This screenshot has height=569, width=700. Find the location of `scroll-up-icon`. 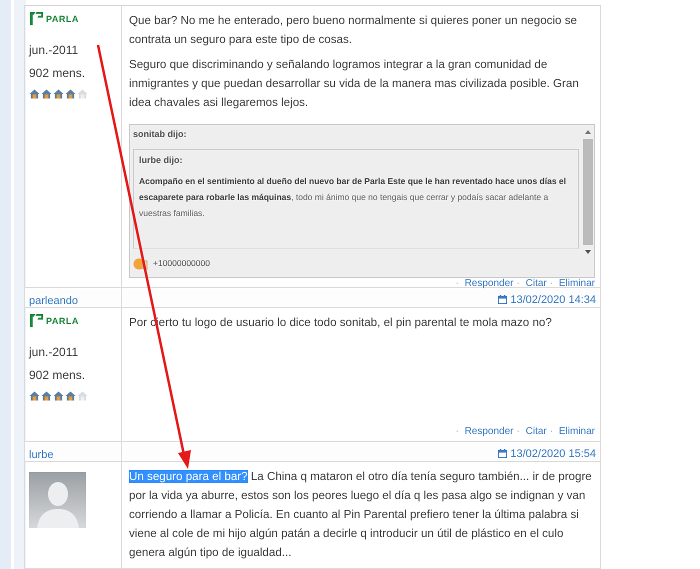

scroll-up-icon is located at coordinates (588, 132).